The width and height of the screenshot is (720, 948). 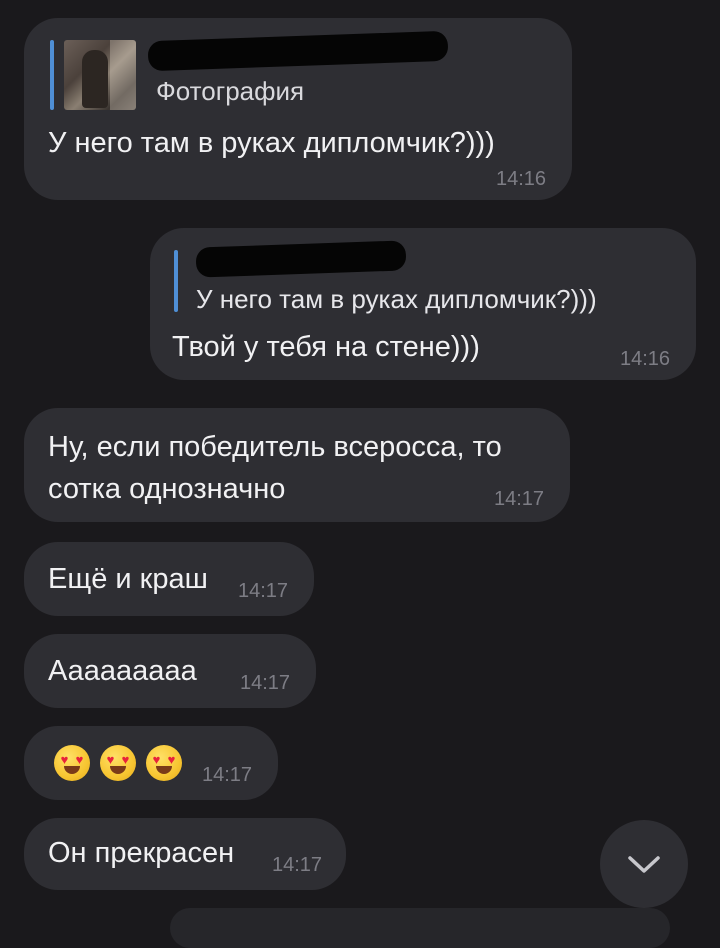 I want to click on message-bubble-partial, so click(x=420, y=928).